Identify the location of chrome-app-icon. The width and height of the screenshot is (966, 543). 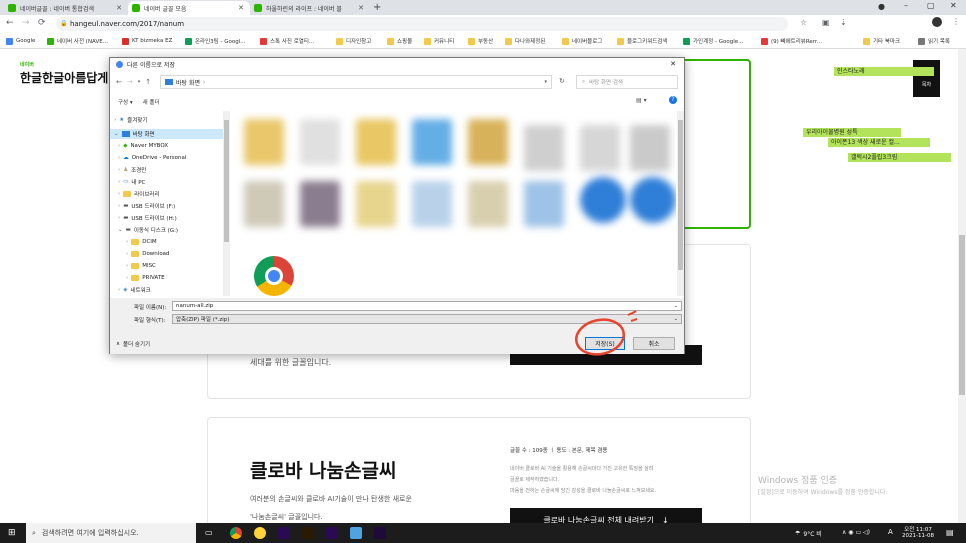
(274, 276).